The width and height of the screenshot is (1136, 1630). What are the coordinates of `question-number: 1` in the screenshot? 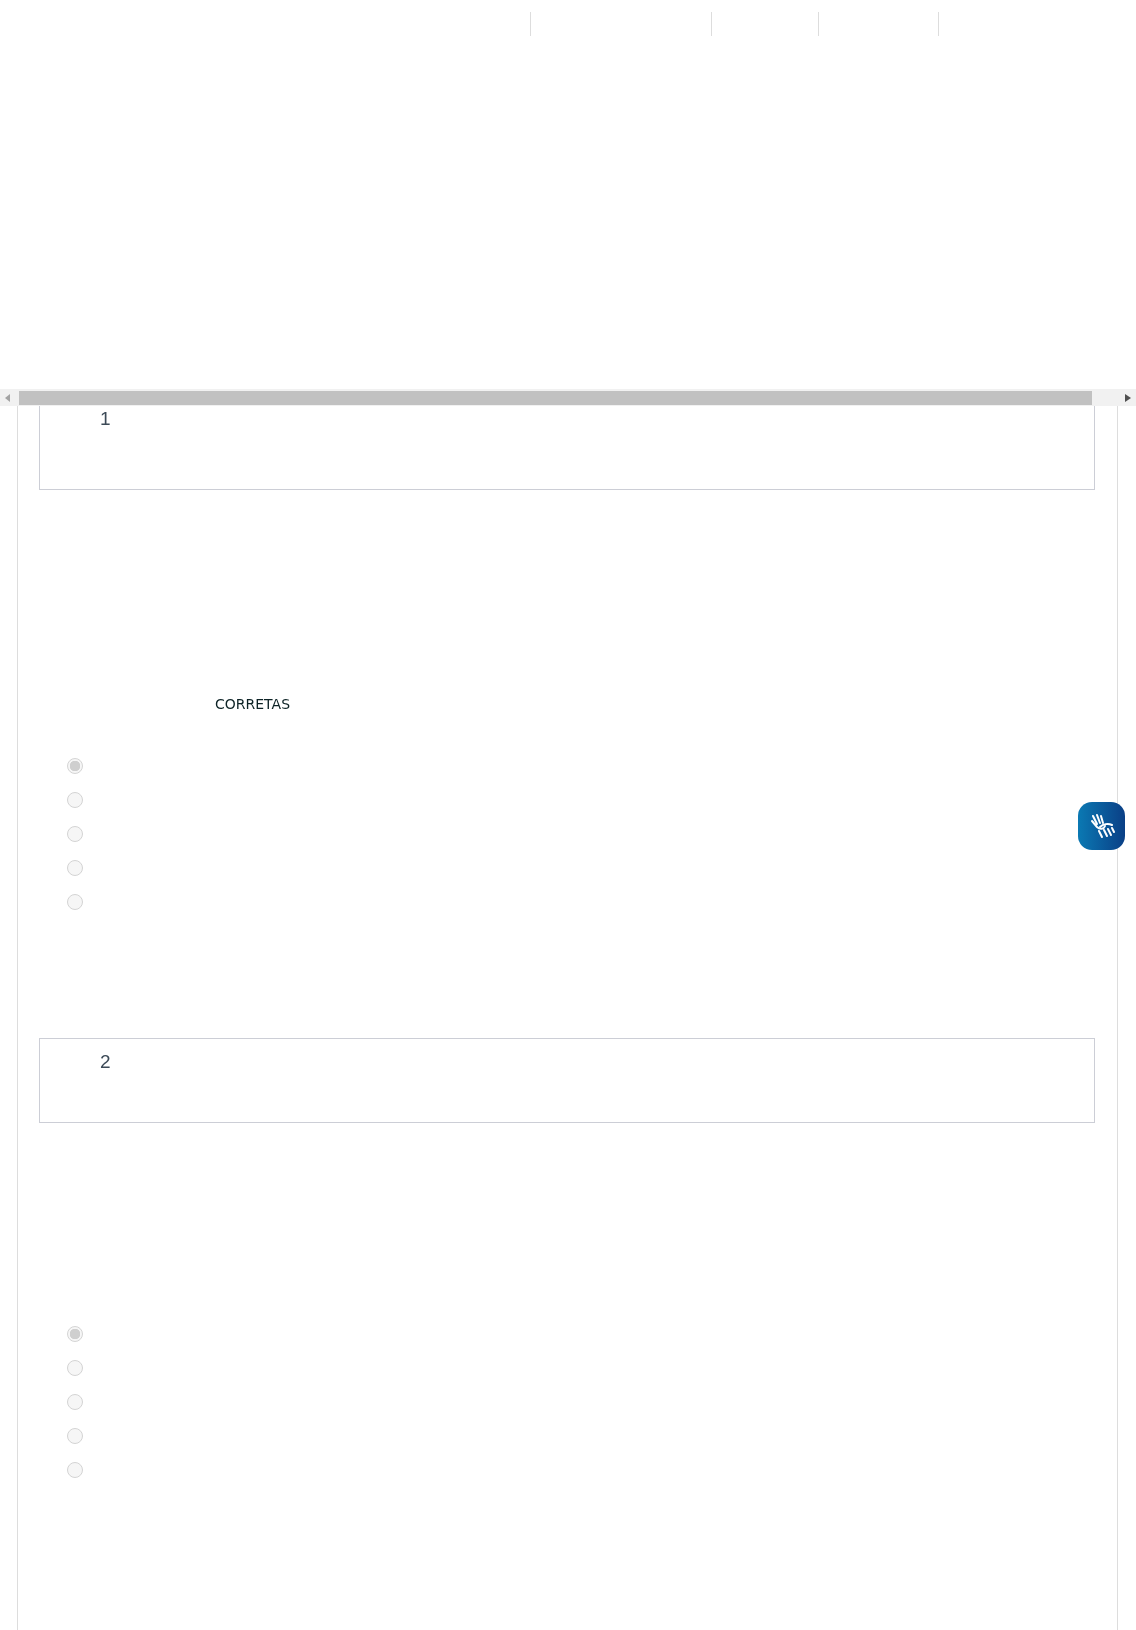 It's located at (105, 418).